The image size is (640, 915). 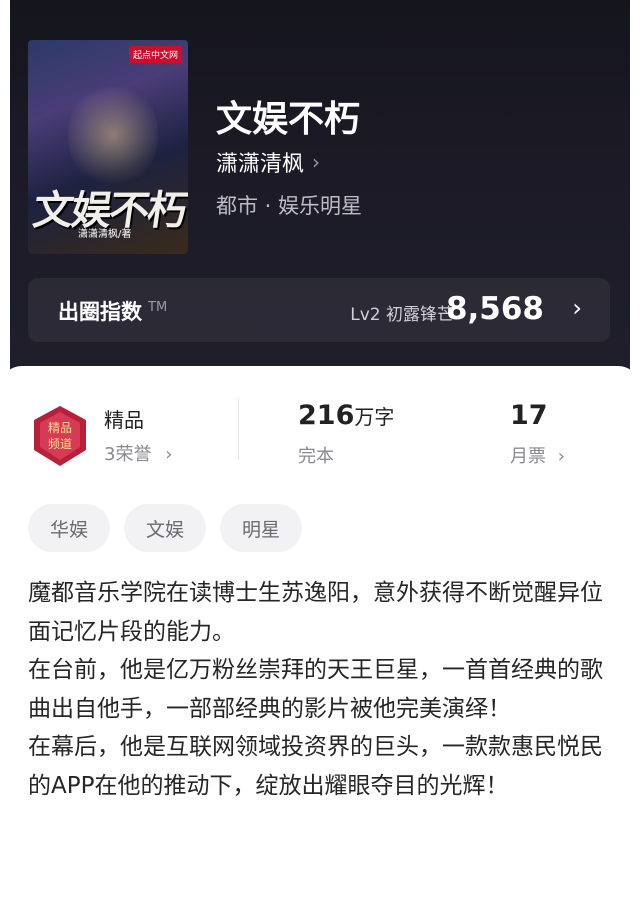 What do you see at coordinates (288, 119) in the screenshot?
I see `book-title: 文娱不朽` at bounding box center [288, 119].